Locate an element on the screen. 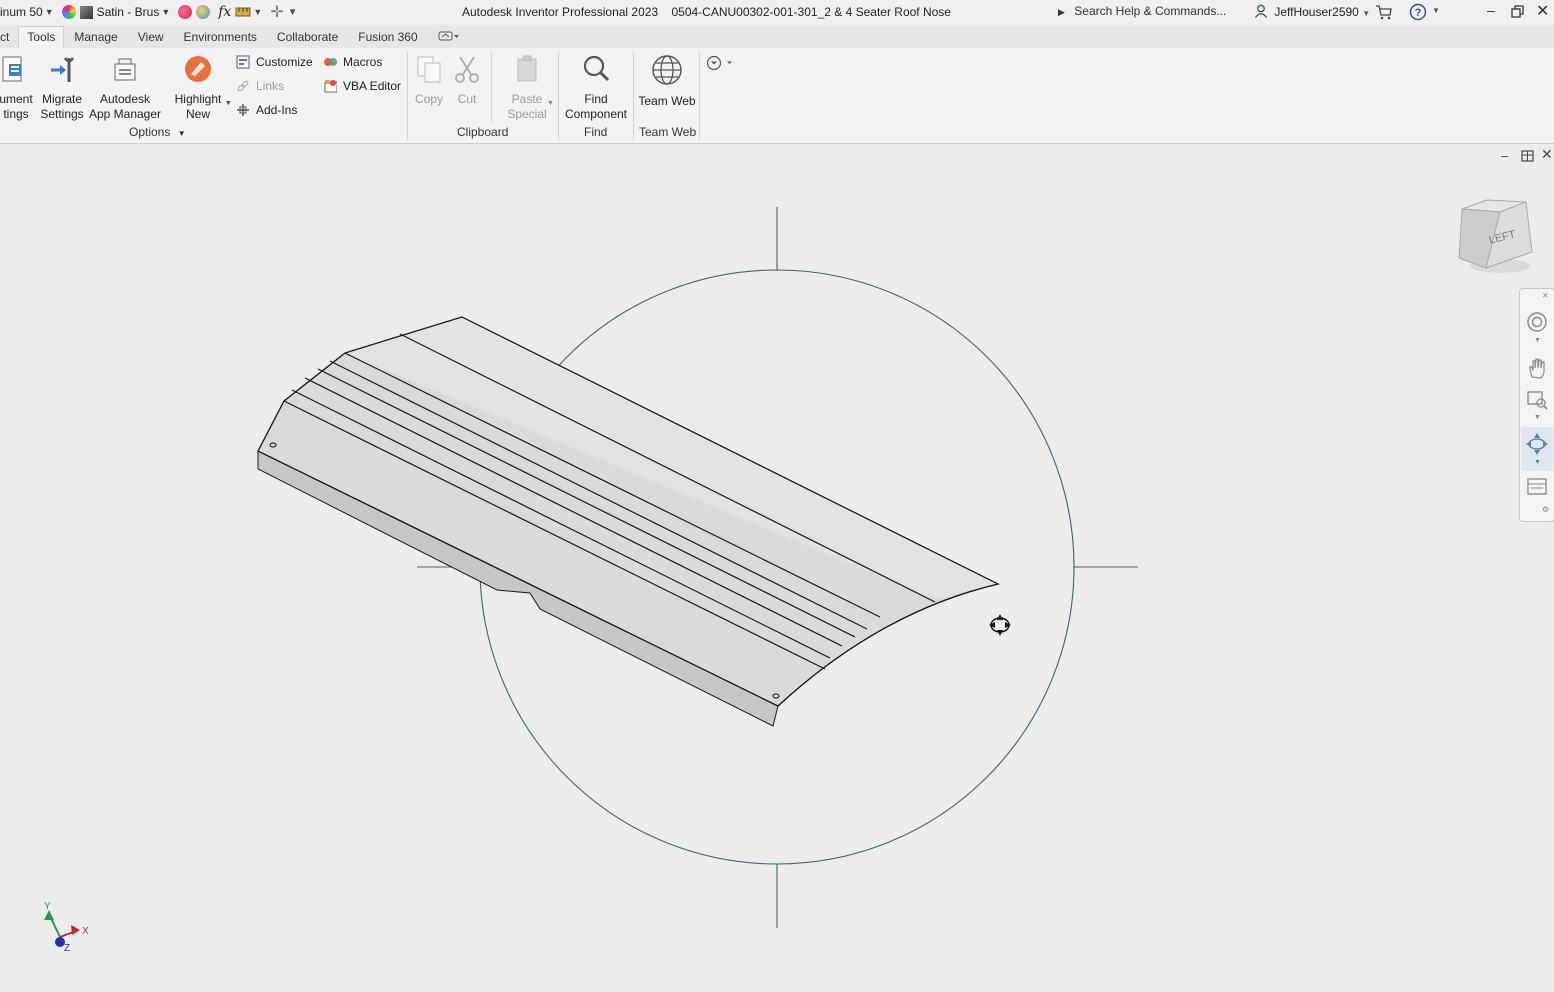 This screenshot has width=1554, height=992. tab-environments: Environments is located at coordinates (220, 37).